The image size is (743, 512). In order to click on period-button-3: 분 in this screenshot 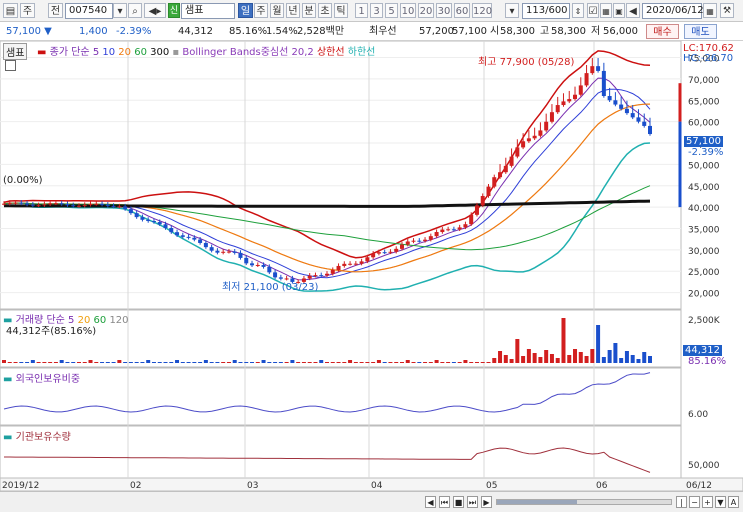, I will do `click(309, 10)`.